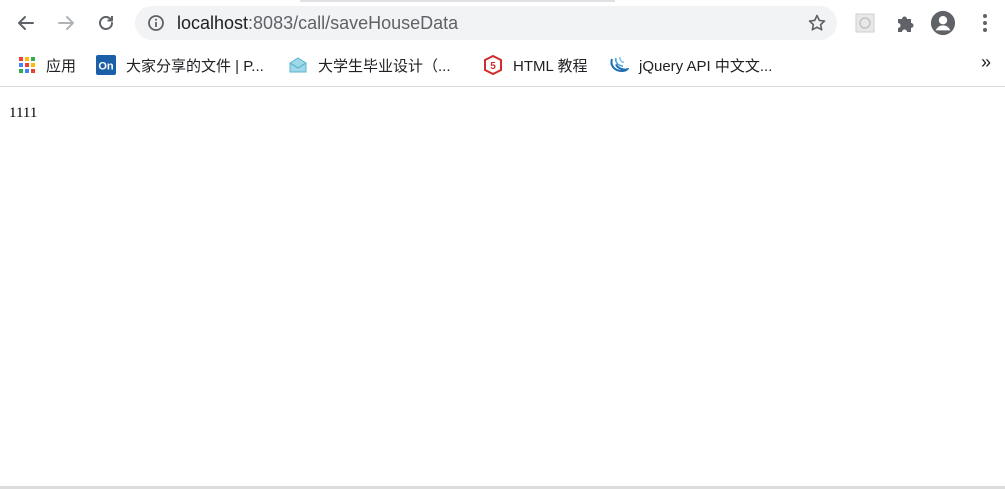 Image resolution: width=1005 pixels, height=489 pixels. Describe the element at coordinates (619, 64) in the screenshot. I see `jquery-icon` at that location.